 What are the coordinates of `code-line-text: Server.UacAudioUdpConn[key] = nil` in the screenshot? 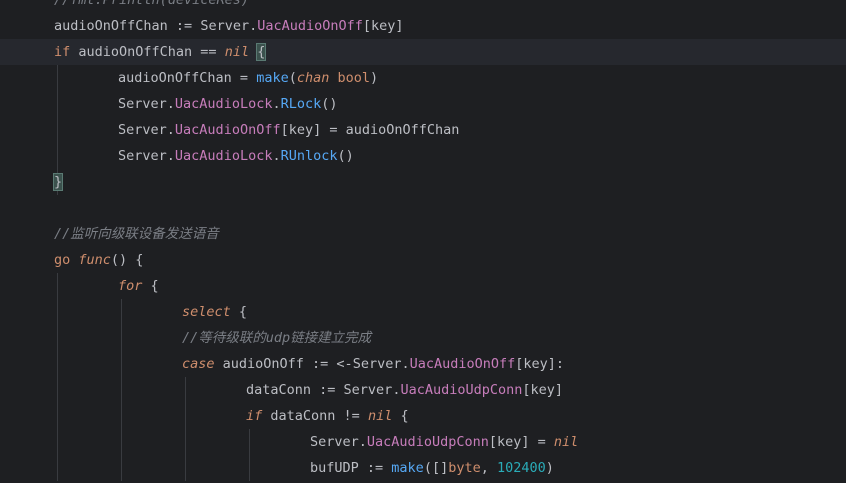 It's located at (444, 442).